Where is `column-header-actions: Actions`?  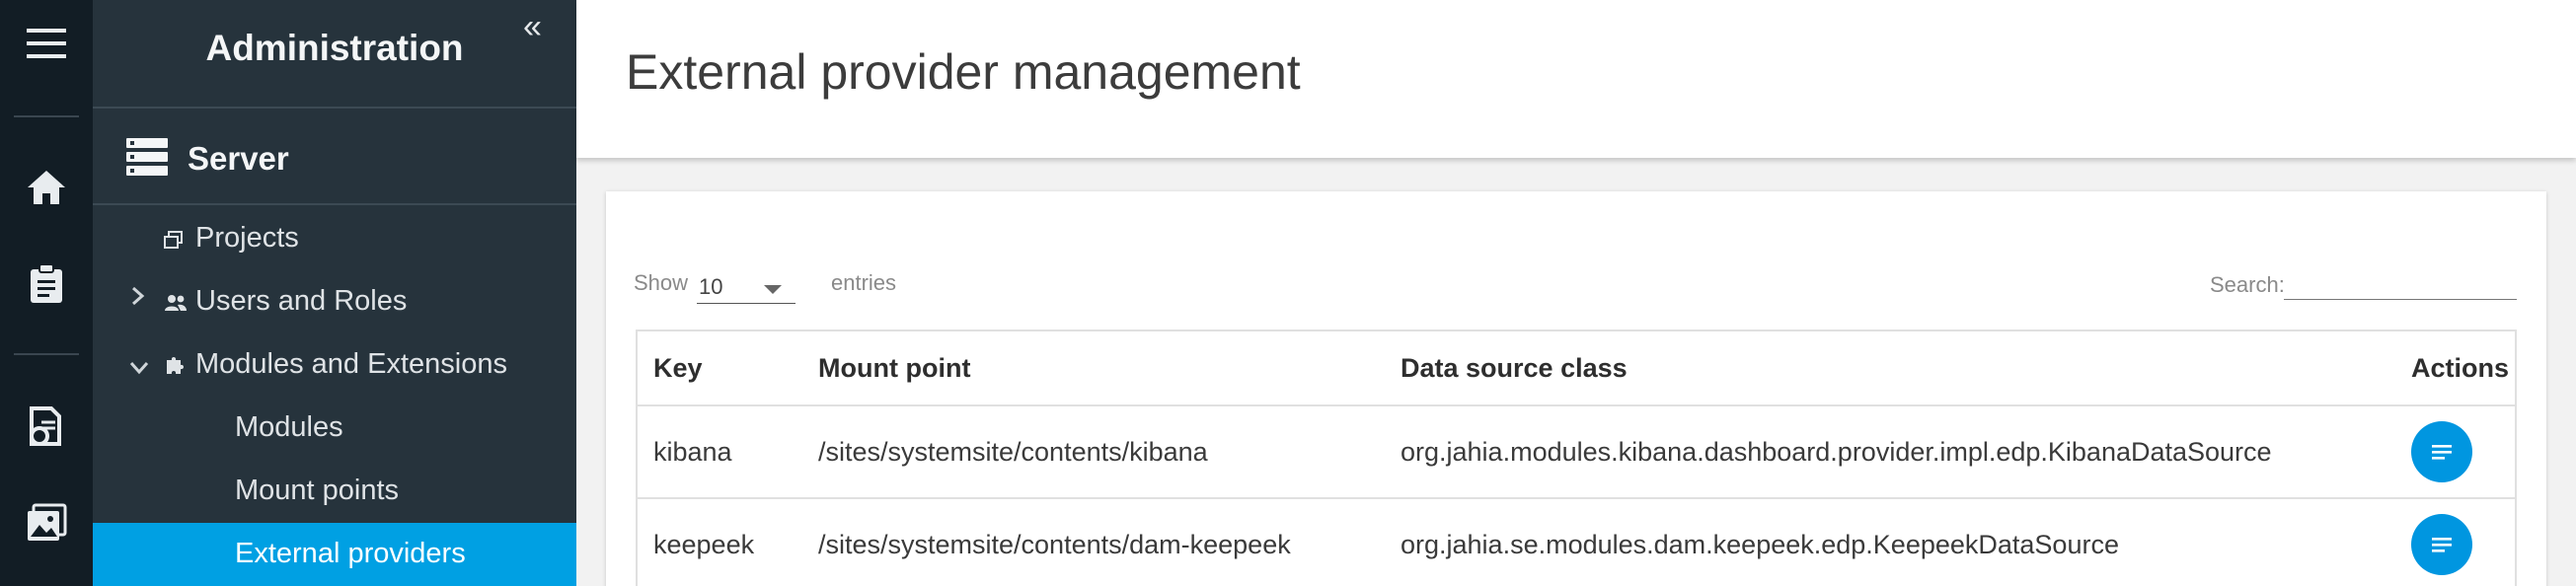
column-header-actions: Actions is located at coordinates (2456, 368).